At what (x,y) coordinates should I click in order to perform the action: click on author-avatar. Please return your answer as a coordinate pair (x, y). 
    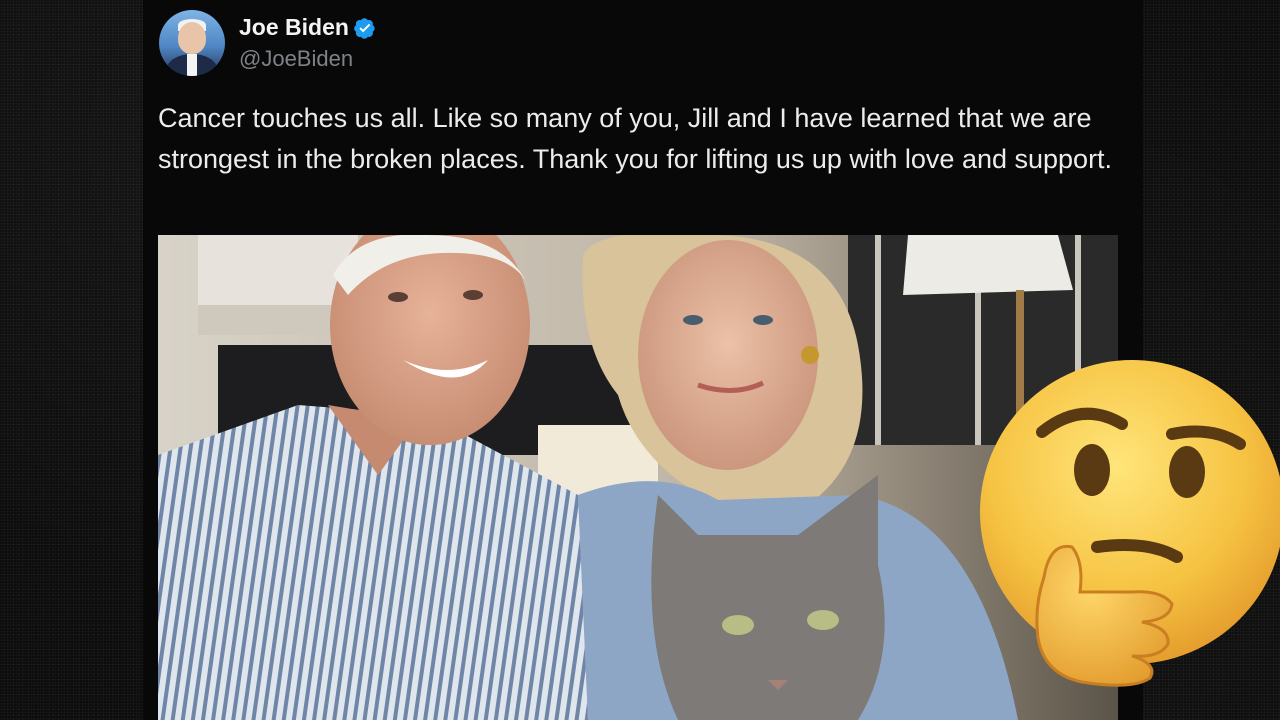
    Looking at the image, I should click on (192, 43).